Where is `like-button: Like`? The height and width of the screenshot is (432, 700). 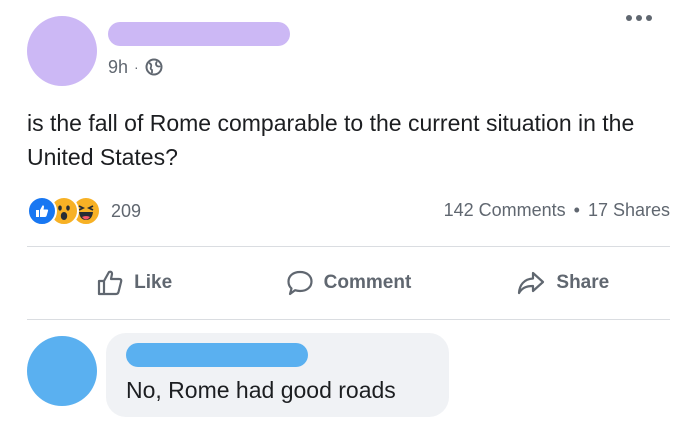
like-button: Like is located at coordinates (134, 283).